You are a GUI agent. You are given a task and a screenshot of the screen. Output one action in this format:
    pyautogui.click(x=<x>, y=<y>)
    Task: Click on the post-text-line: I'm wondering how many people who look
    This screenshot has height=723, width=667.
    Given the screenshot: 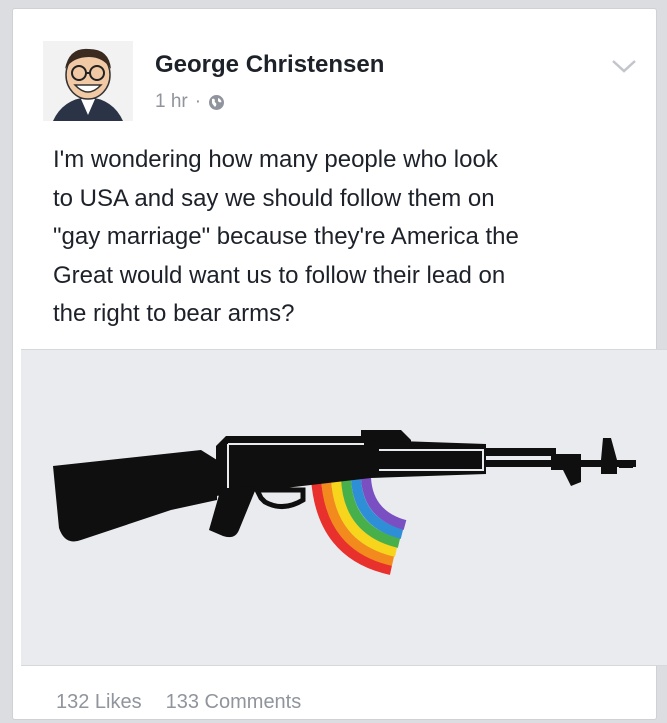 What is the action you would take?
    pyautogui.click(x=275, y=159)
    